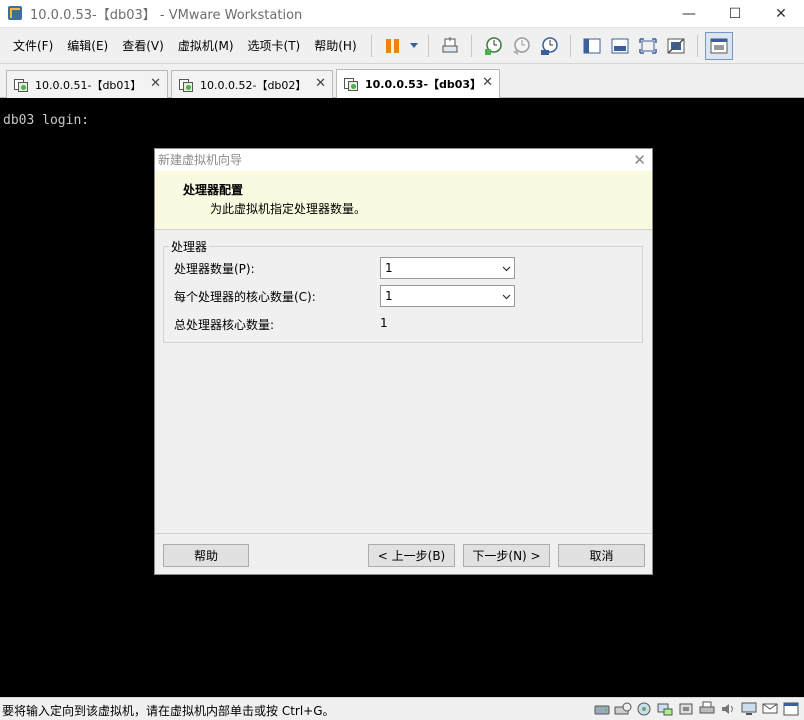 The width and height of the screenshot is (804, 720). I want to click on hard-disk-icon, so click(602, 709).